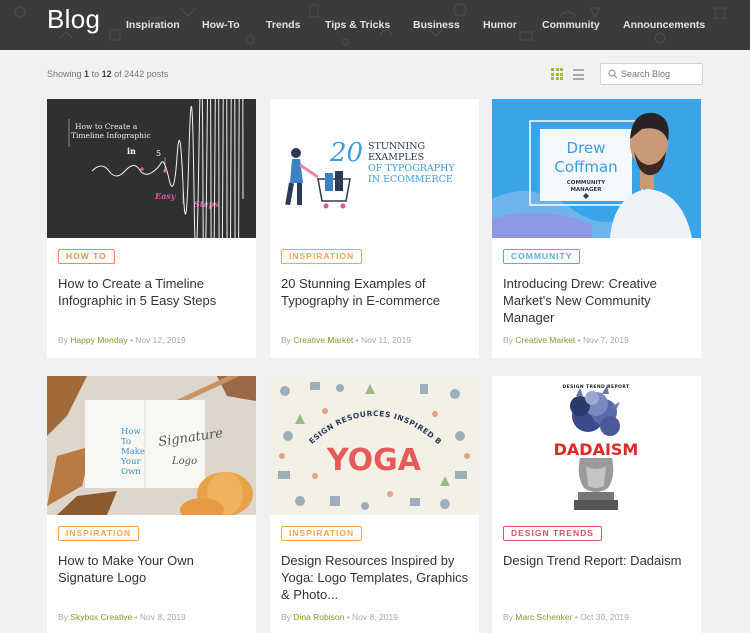 The height and width of the screenshot is (633, 750). What do you see at coordinates (585, 167) in the screenshot?
I see `svg-text: Coffman` at bounding box center [585, 167].